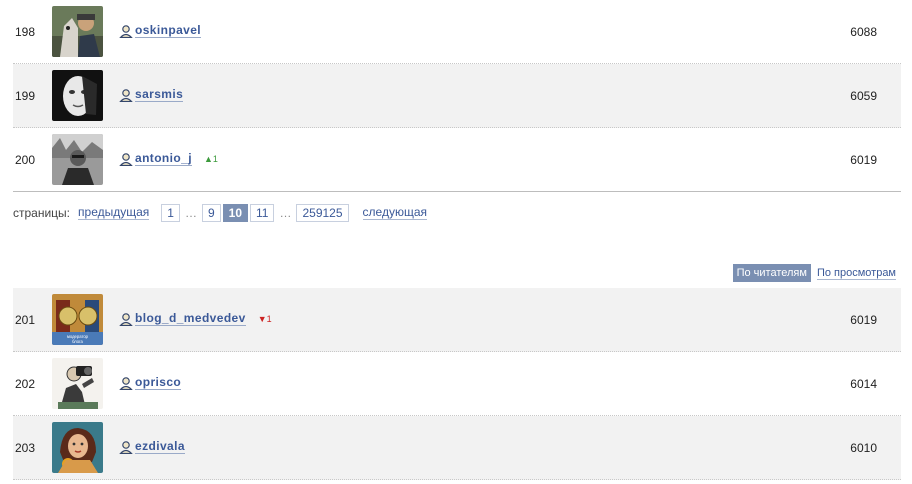 Image resolution: width=912 pixels, height=484 pixels. What do you see at coordinates (211, 213) in the screenshot?
I see `page-link: 9` at bounding box center [211, 213].